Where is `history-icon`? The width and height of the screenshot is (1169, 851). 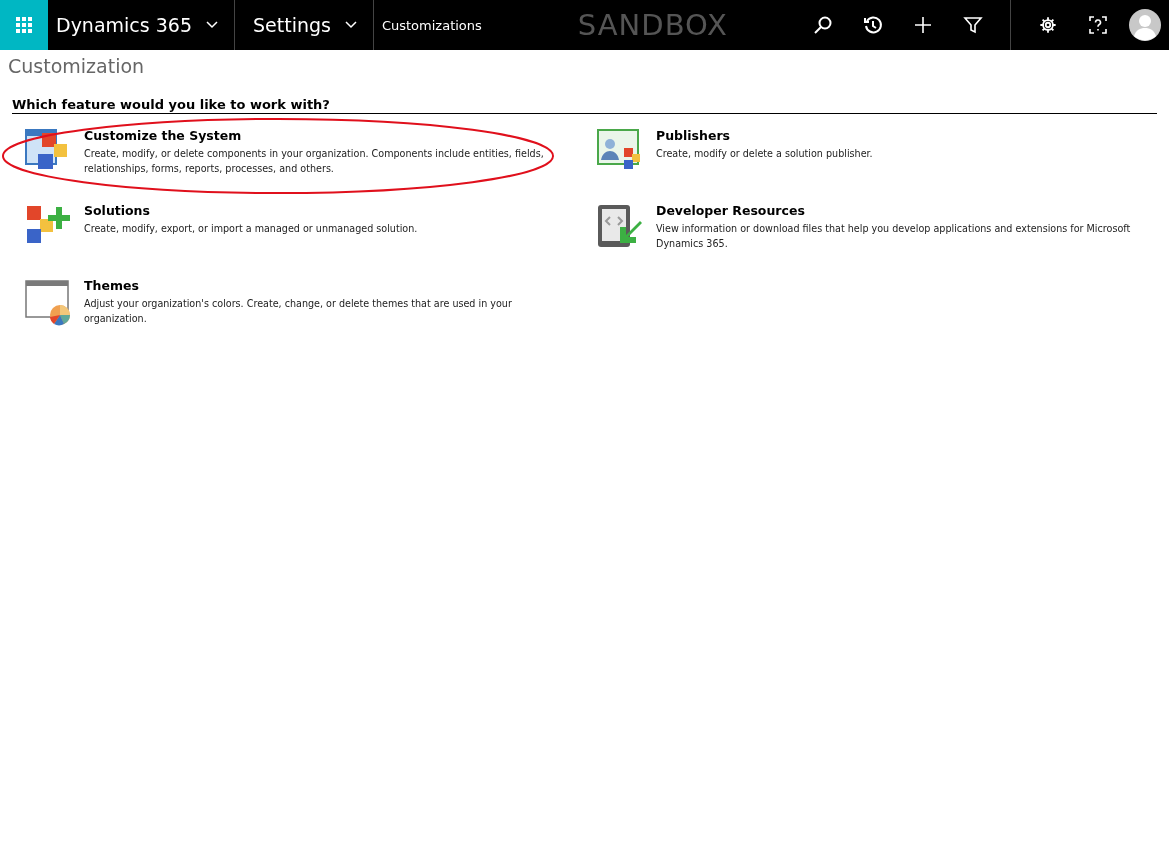 history-icon is located at coordinates (873, 25).